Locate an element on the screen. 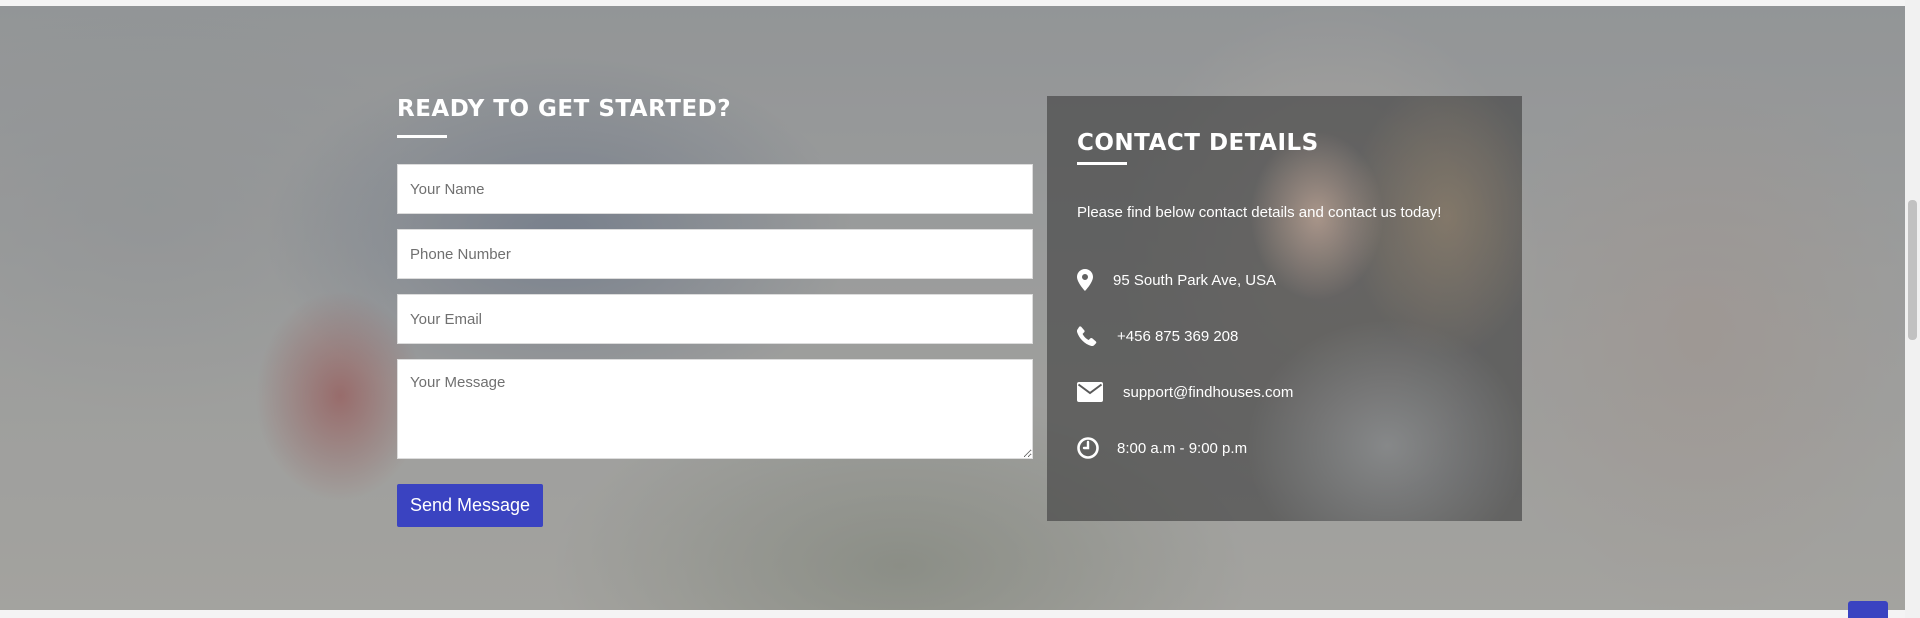 This screenshot has height=618, width=1920. contact-hours-row: 8:00 a.m - 9:00 p.m is located at coordinates (1162, 448).